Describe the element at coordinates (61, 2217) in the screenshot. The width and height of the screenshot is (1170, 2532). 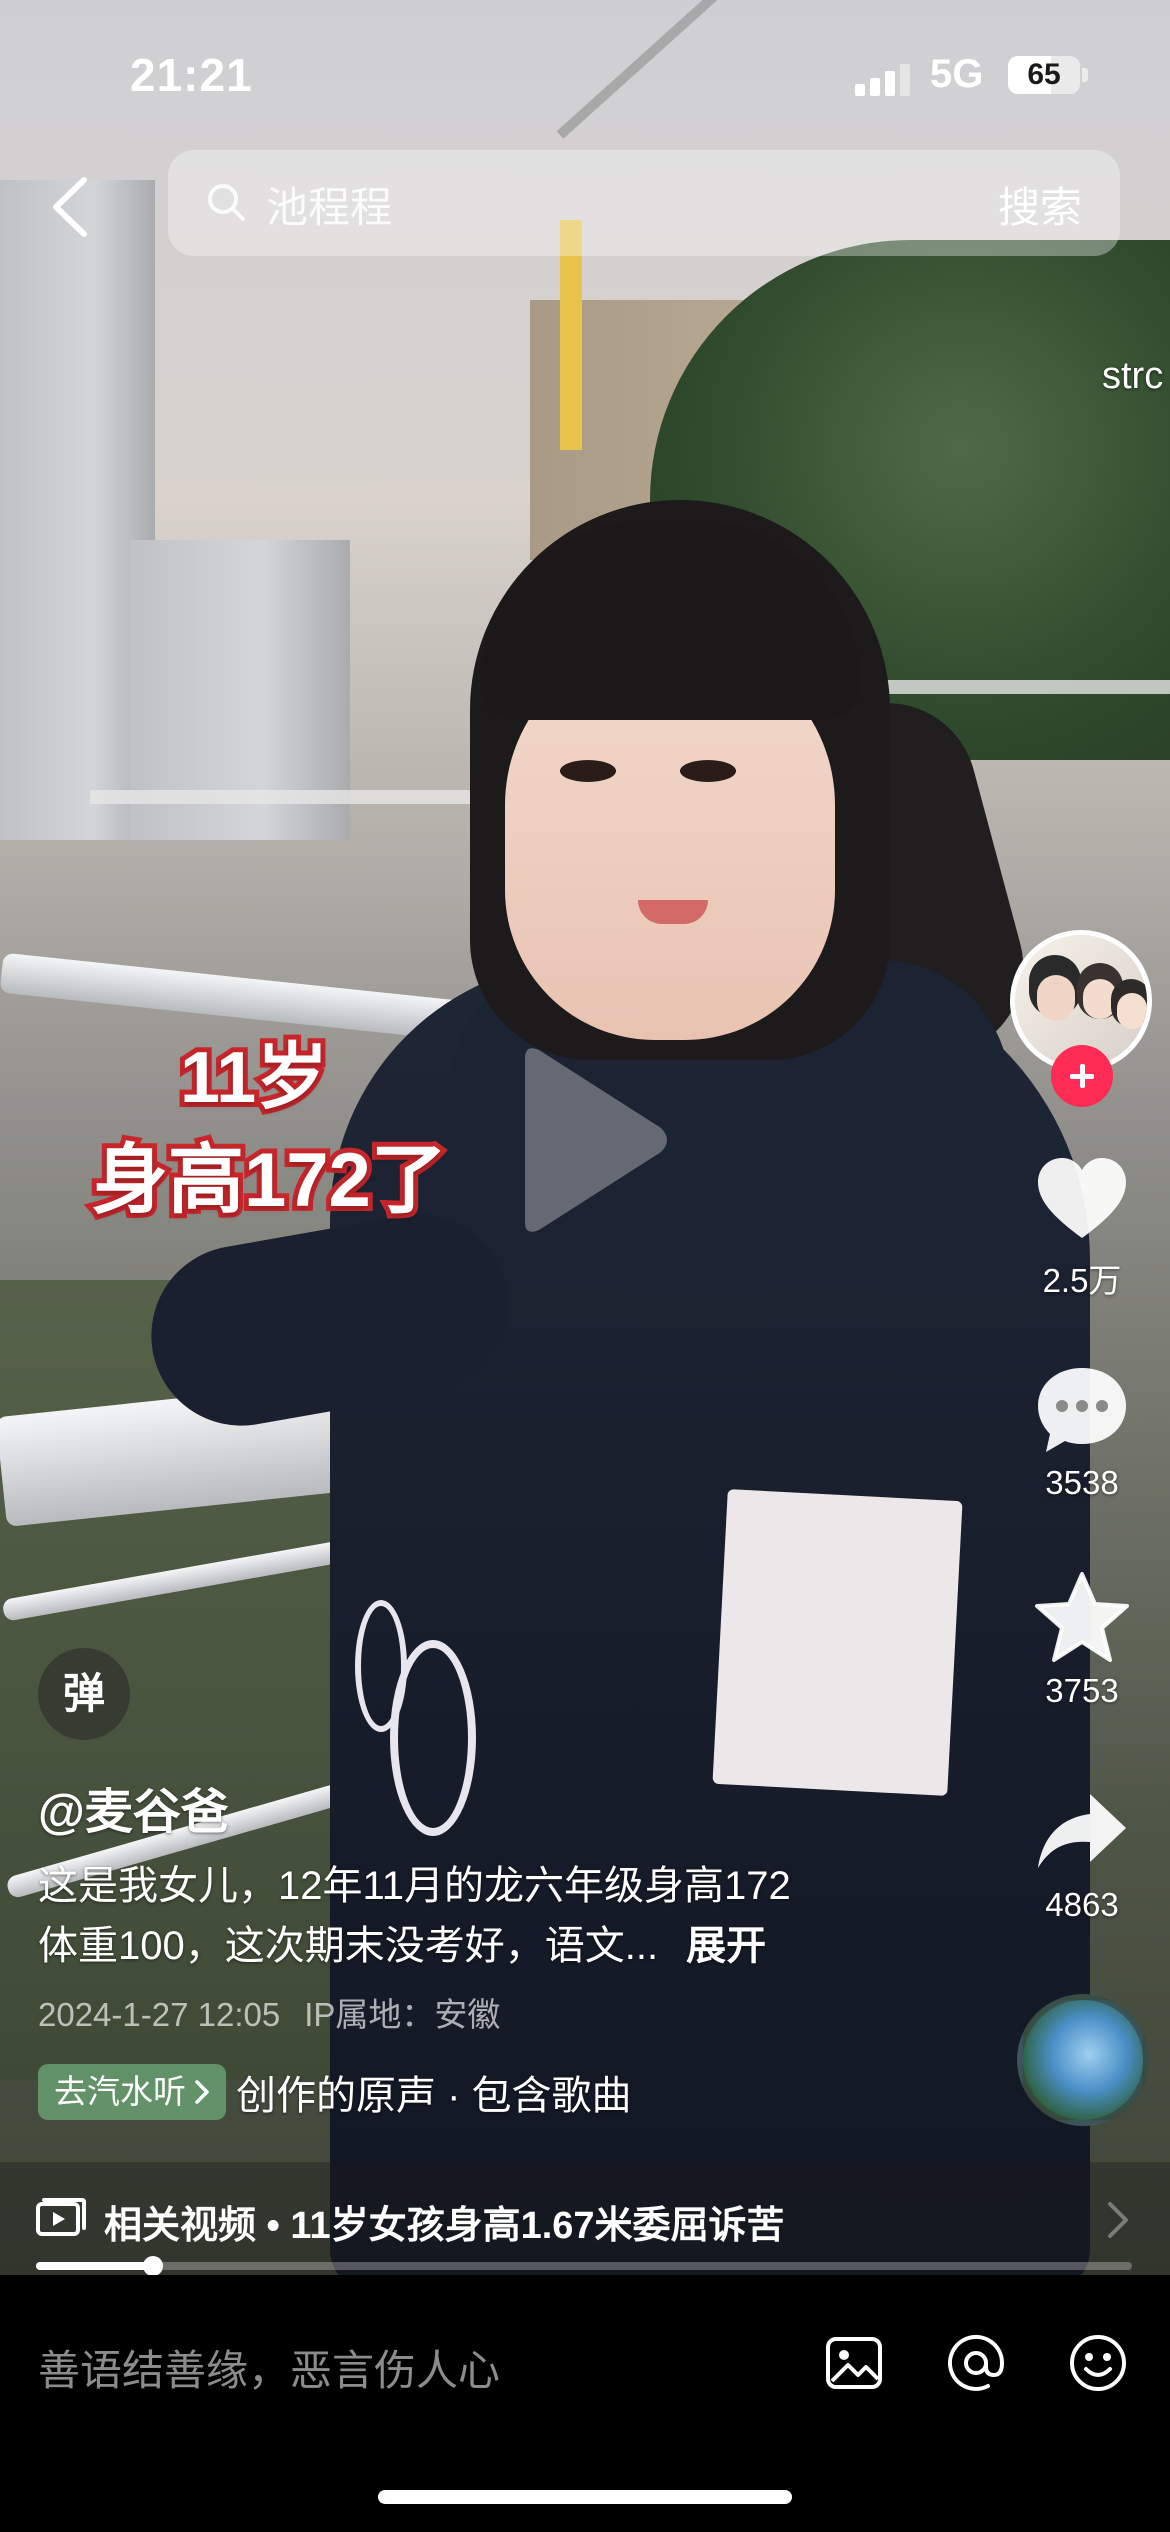
I see `related-video-icon` at that location.